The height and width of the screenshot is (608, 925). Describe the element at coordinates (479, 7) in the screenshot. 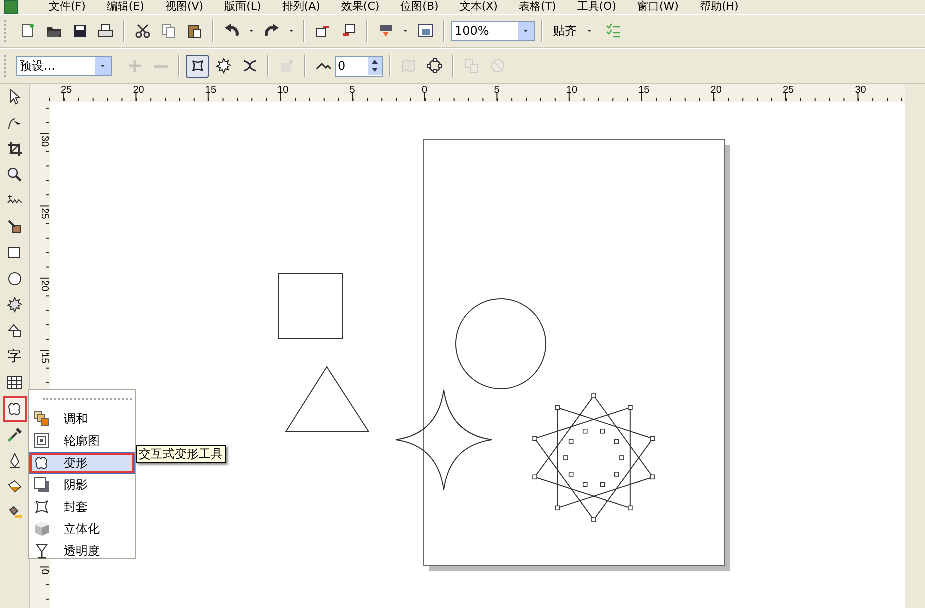

I see `menu-item: 文本(X)` at that location.